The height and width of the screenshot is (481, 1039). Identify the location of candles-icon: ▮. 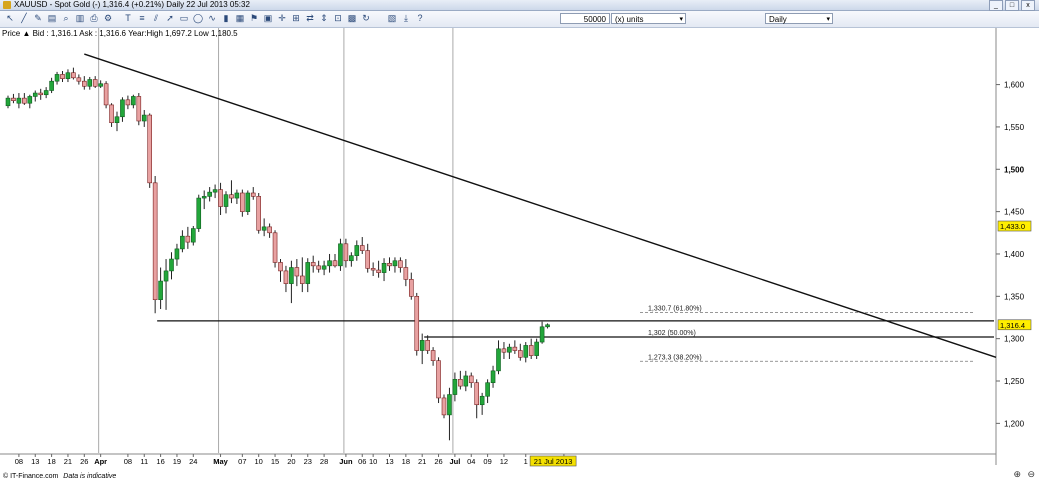
(226, 18).